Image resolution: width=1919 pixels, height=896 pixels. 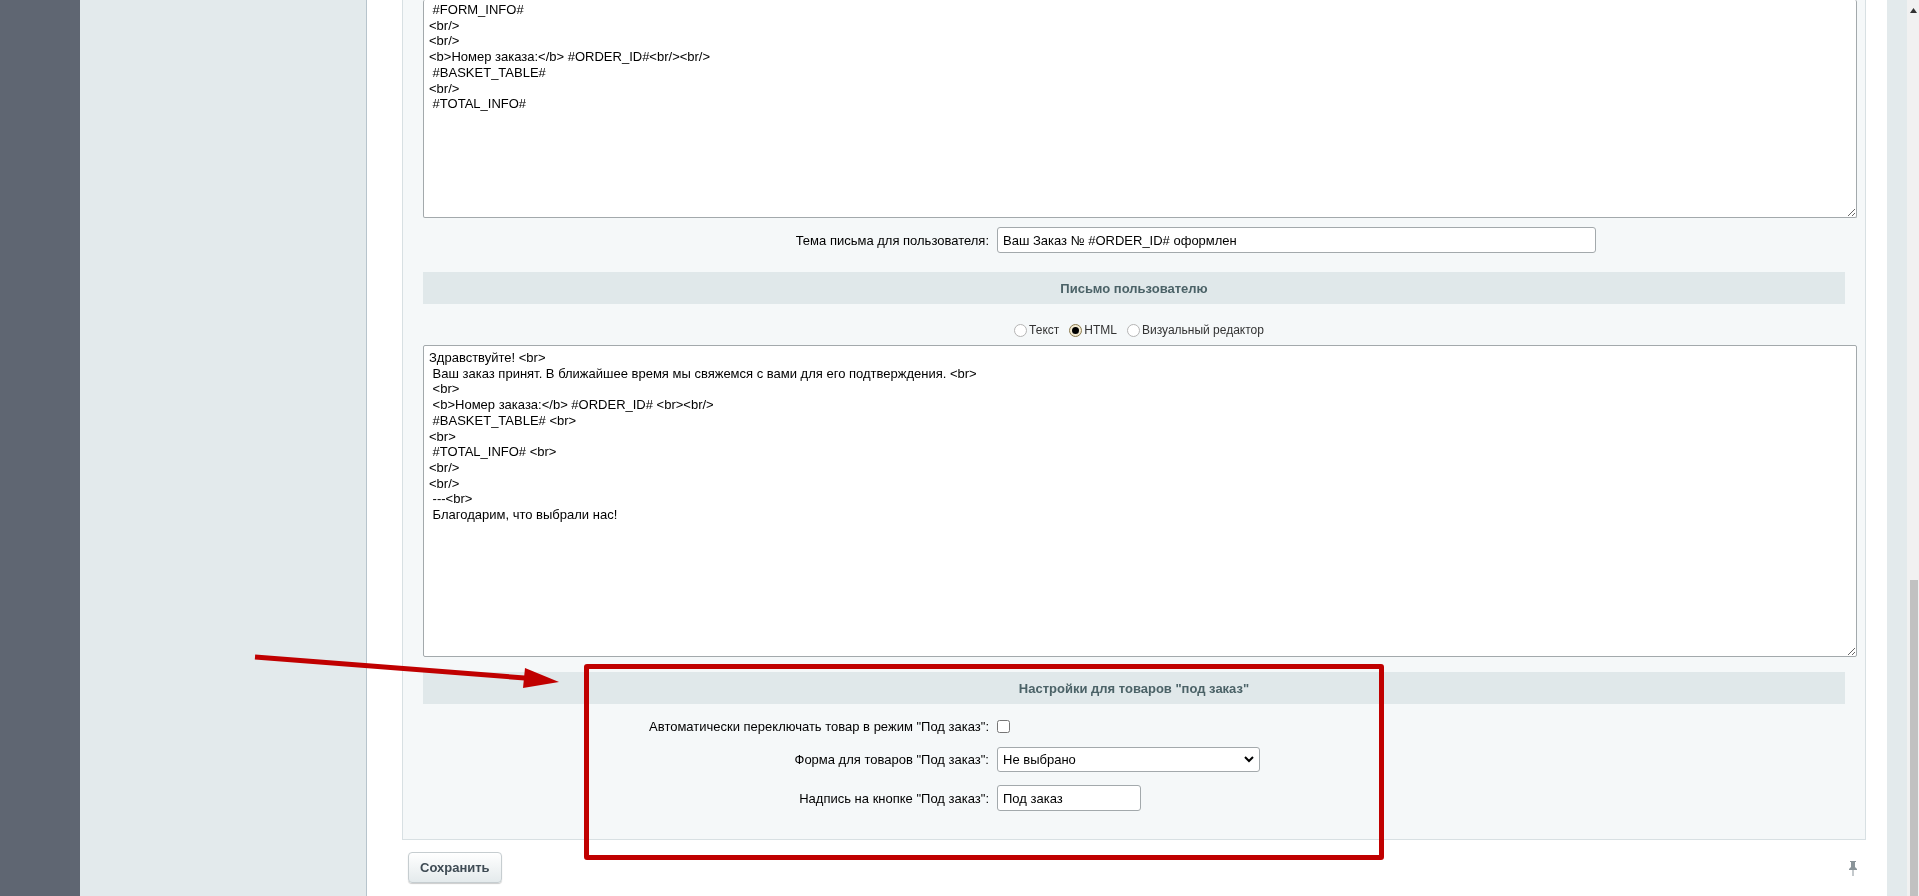 What do you see at coordinates (1003, 726) in the screenshot?
I see `checkbox` at bounding box center [1003, 726].